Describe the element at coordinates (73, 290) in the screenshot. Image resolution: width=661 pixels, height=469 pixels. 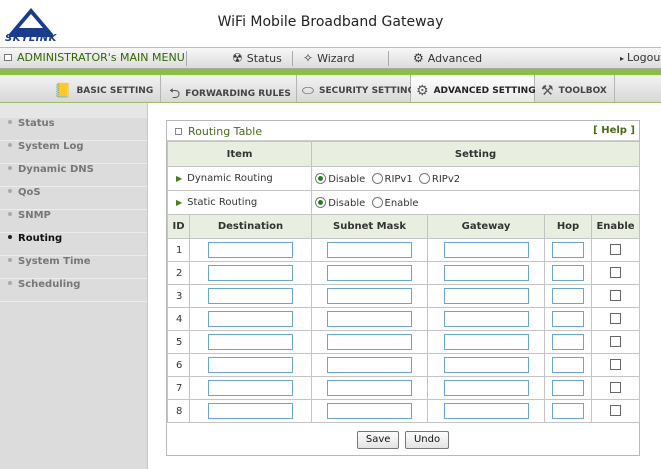
I see `sidebar-item-scheduling: Scheduling` at that location.